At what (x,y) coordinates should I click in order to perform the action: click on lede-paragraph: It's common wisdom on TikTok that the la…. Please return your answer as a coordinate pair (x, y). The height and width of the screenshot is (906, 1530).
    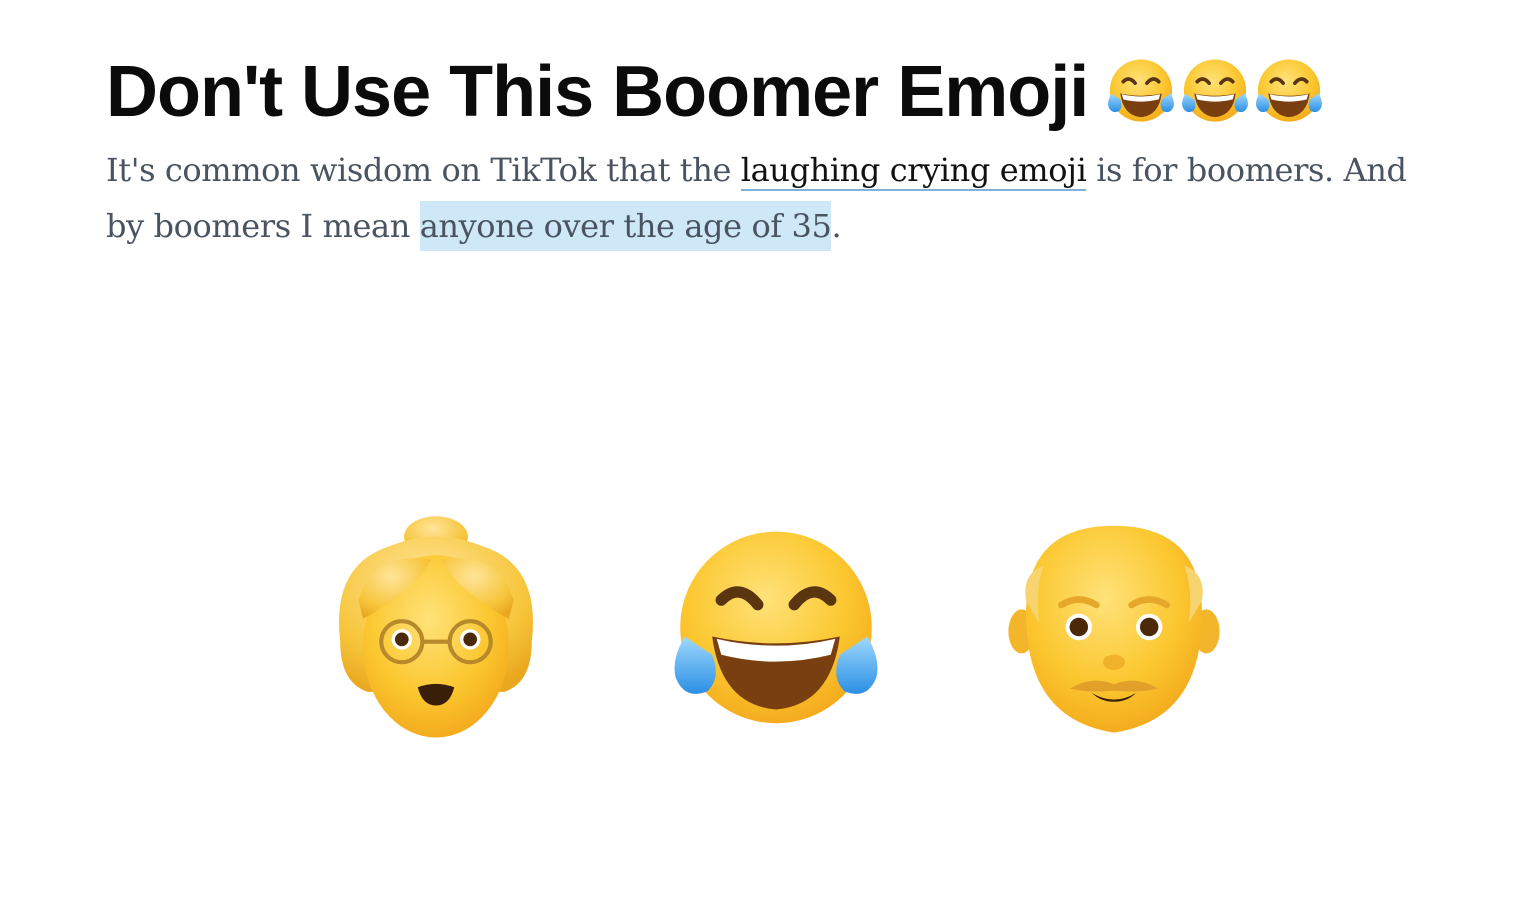
    Looking at the image, I should click on (776, 198).